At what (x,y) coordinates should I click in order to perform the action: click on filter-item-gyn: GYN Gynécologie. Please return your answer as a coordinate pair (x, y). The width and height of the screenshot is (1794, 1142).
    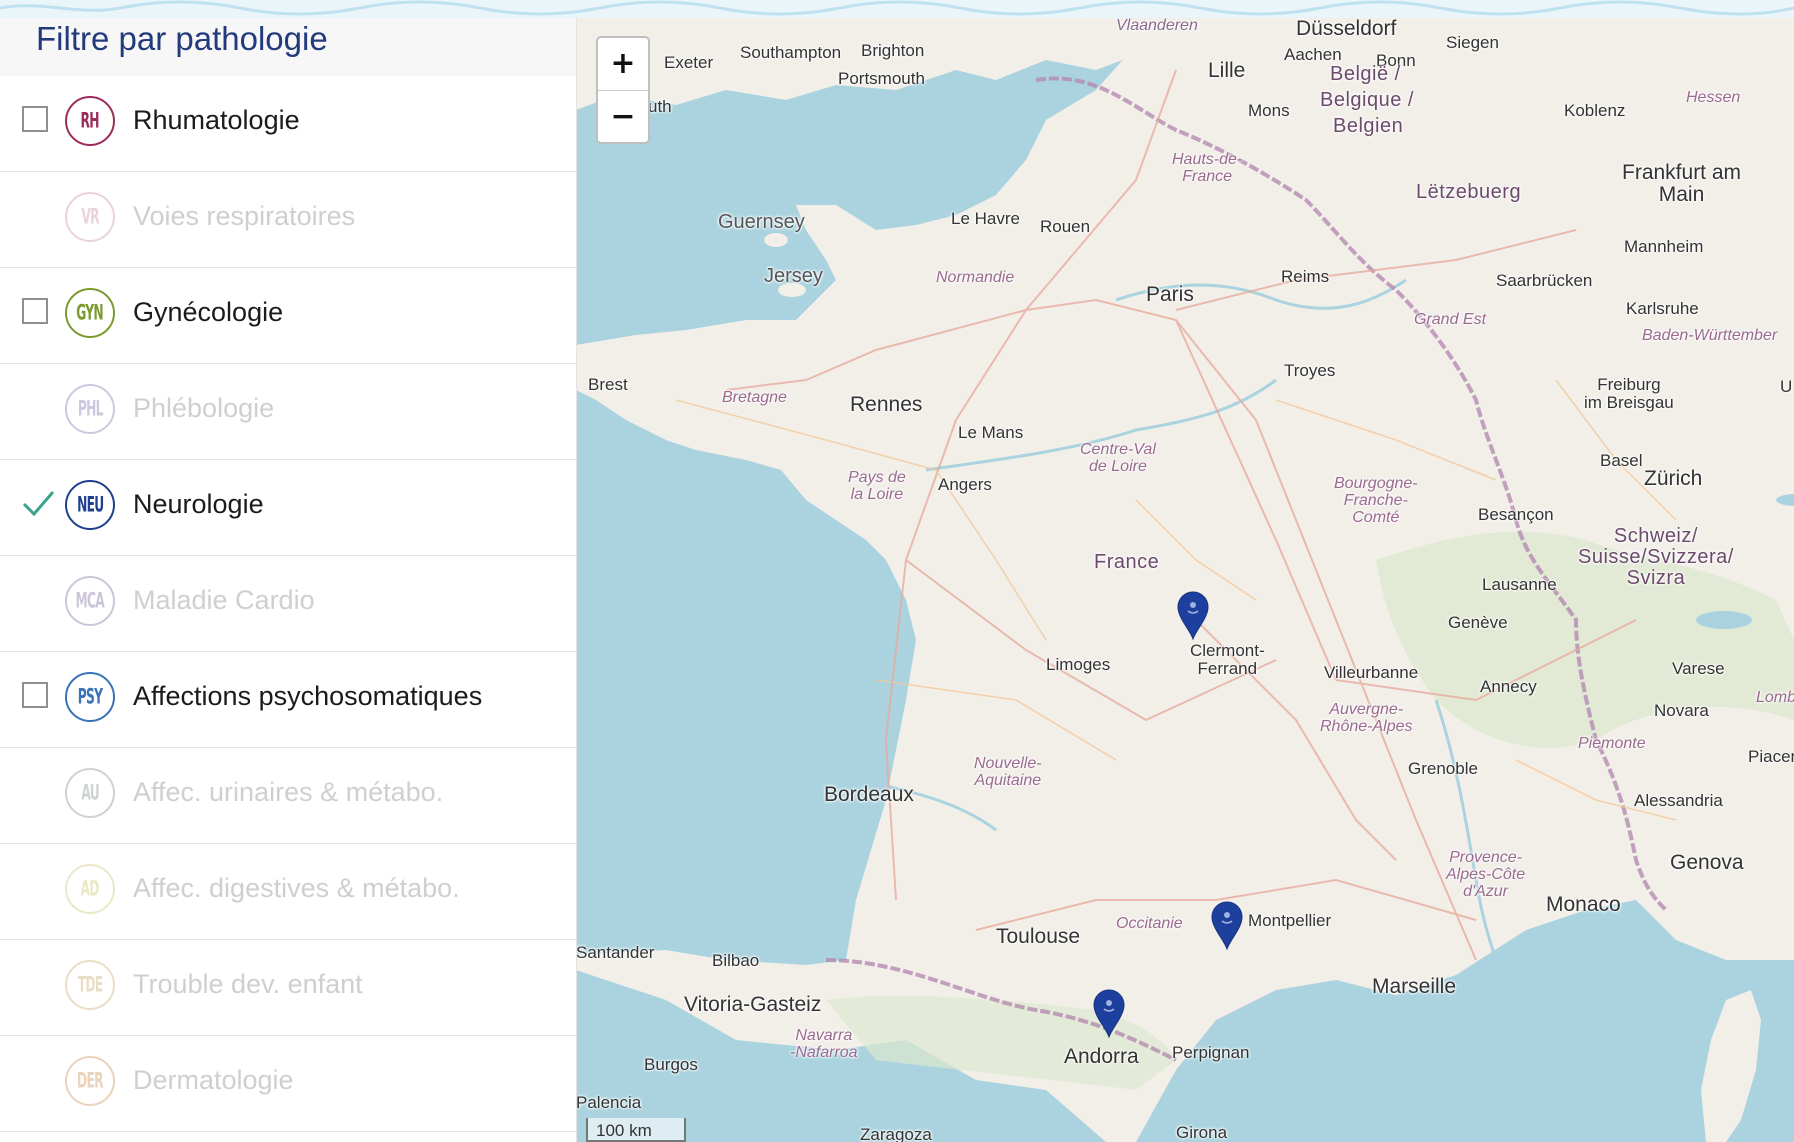
    Looking at the image, I should click on (288, 316).